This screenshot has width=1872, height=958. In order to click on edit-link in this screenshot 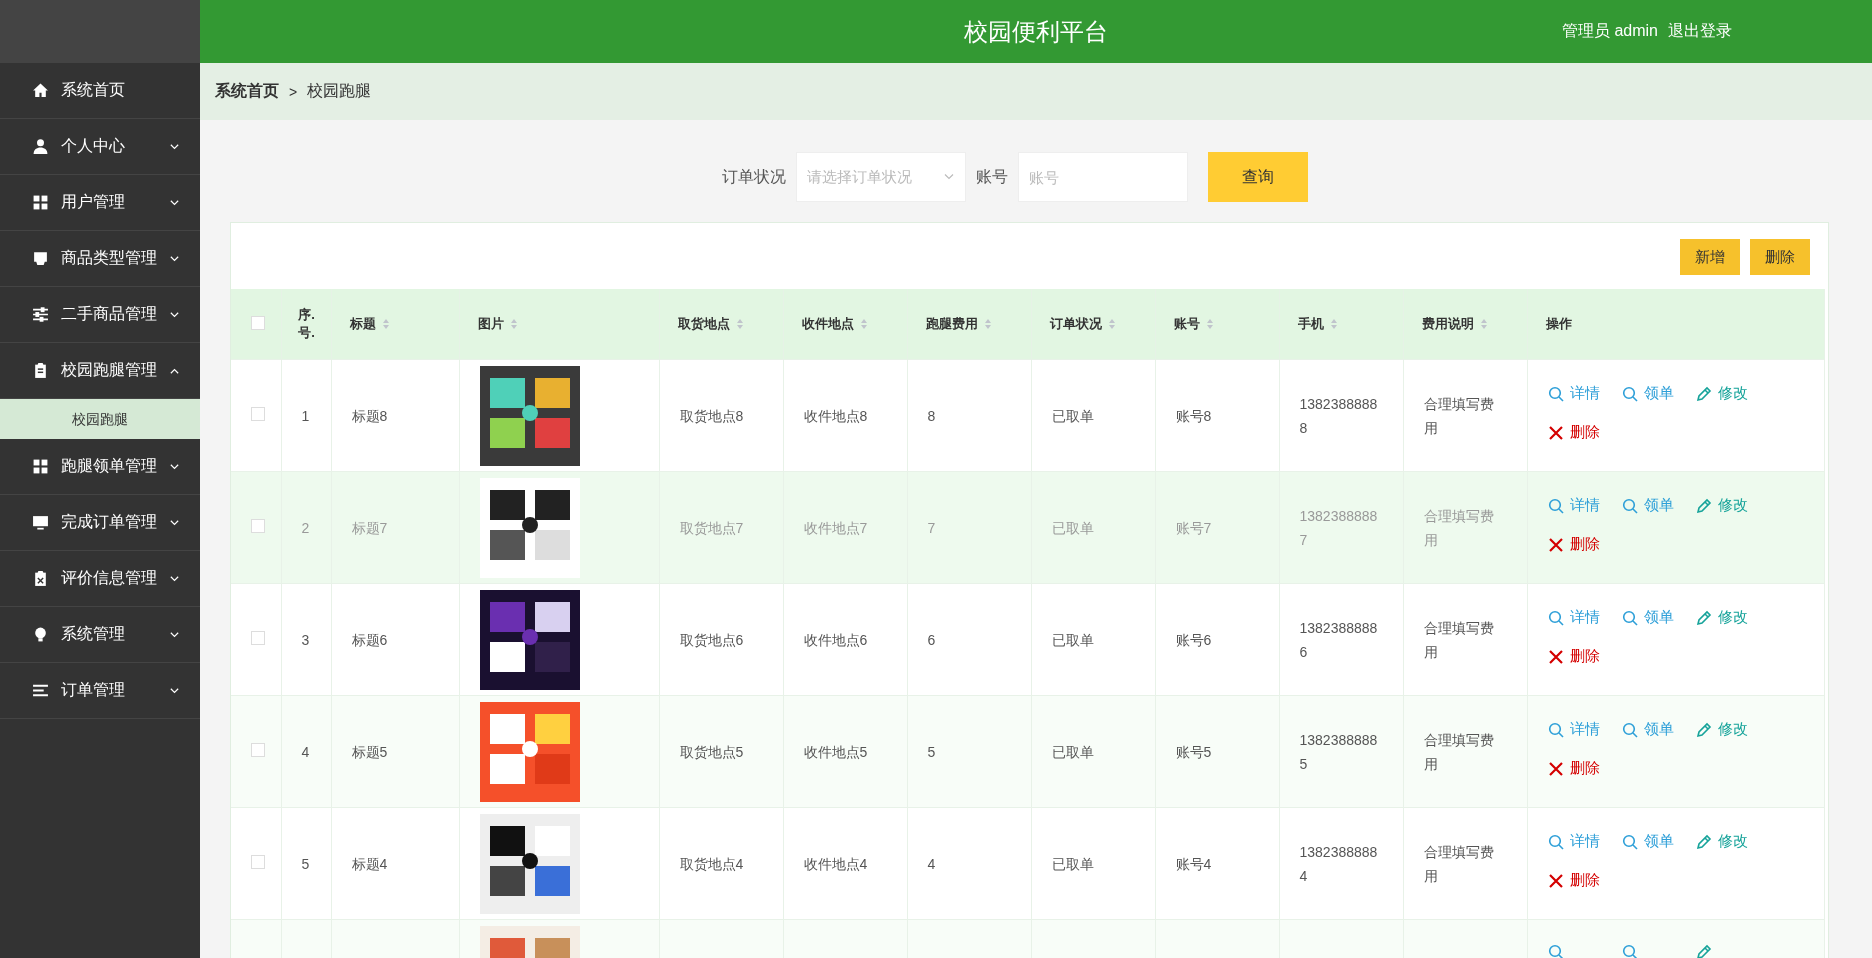, I will do `click(1703, 951)`.